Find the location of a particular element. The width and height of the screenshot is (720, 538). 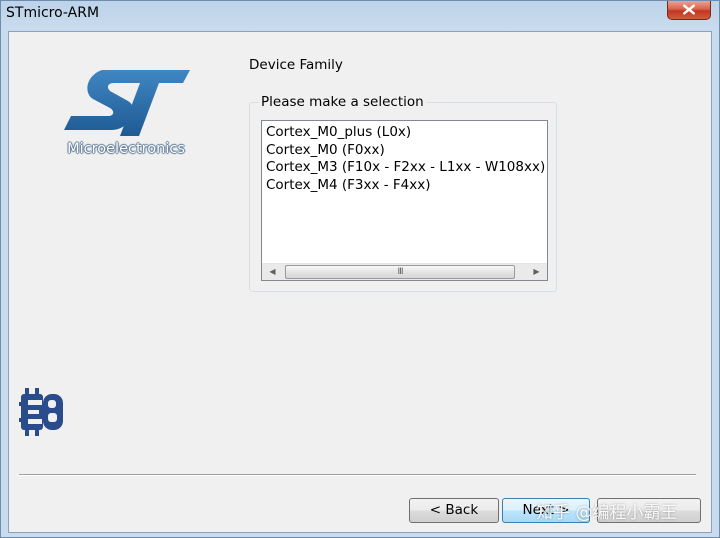

eb-logo is located at coordinates (41, 412).